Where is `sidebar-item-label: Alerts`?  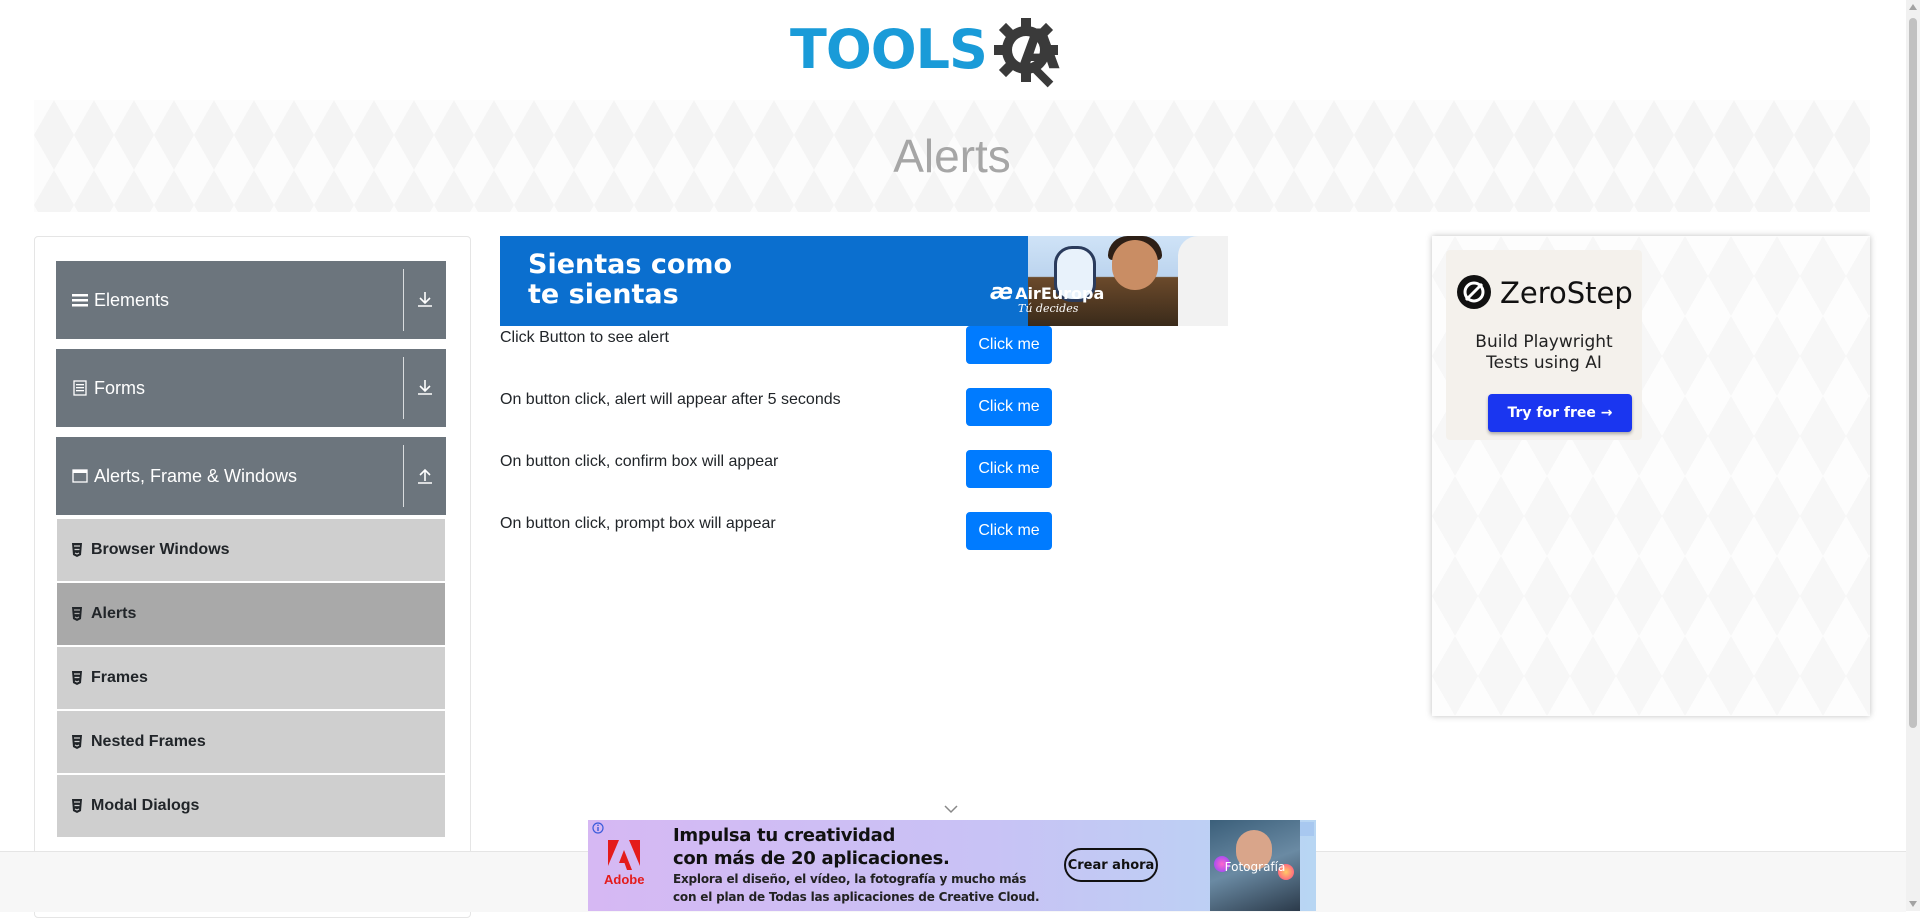 sidebar-item-label: Alerts is located at coordinates (114, 613).